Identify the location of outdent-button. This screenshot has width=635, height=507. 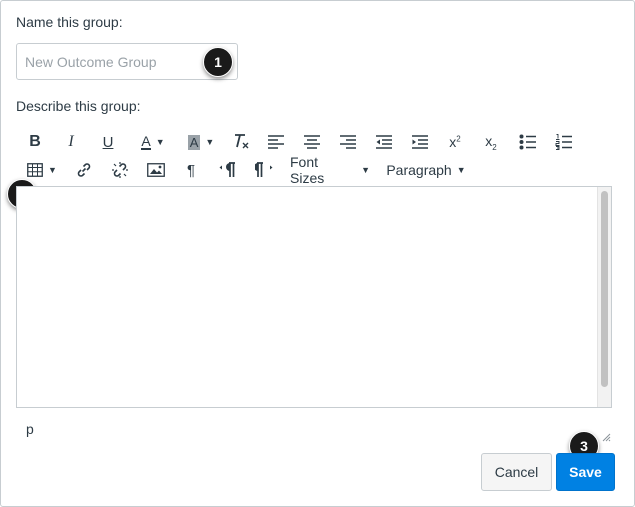
(384, 142).